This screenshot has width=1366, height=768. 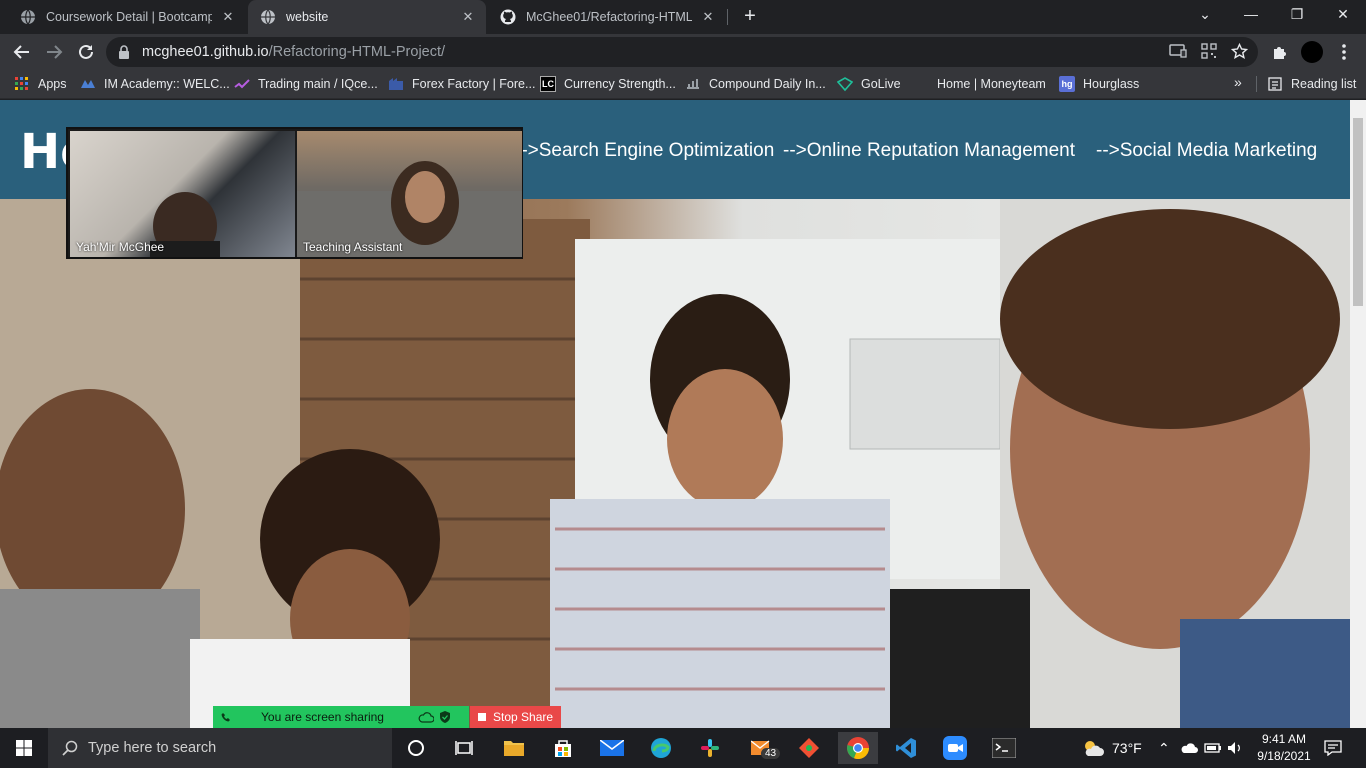 What do you see at coordinates (1164, 748) in the screenshot?
I see `show-hidden-icons-chevron-icon: ⌃` at bounding box center [1164, 748].